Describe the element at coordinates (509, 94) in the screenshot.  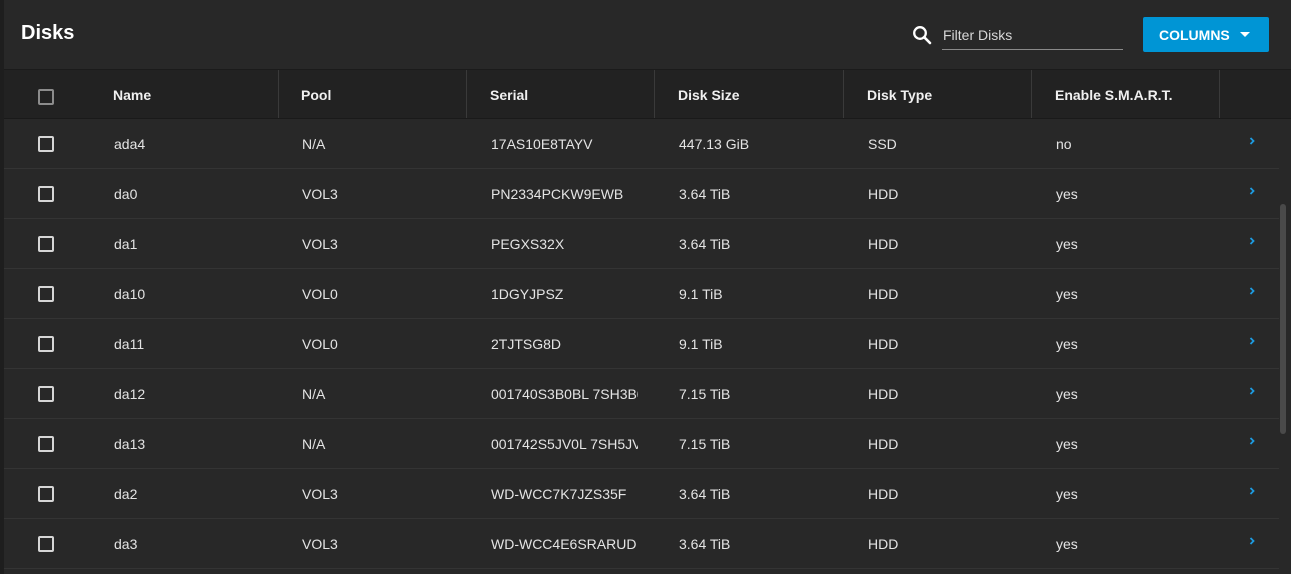
I see `header-serial: Serial` at that location.